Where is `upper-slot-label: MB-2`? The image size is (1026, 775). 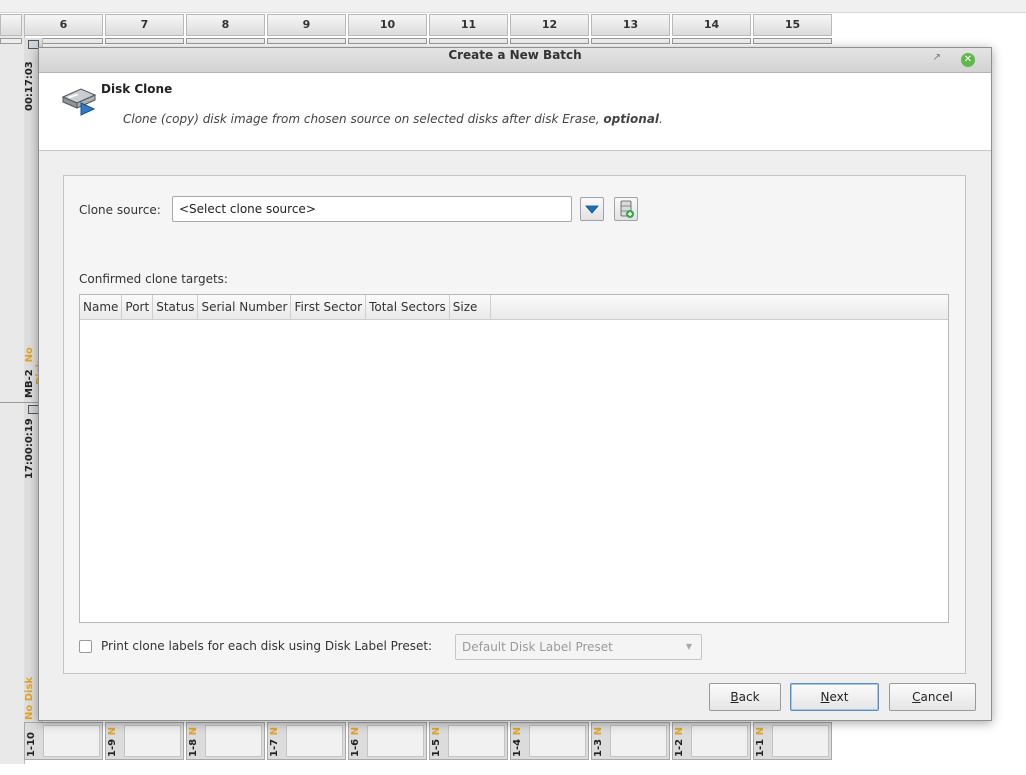
upper-slot-label: MB-2 is located at coordinates (29, 384).